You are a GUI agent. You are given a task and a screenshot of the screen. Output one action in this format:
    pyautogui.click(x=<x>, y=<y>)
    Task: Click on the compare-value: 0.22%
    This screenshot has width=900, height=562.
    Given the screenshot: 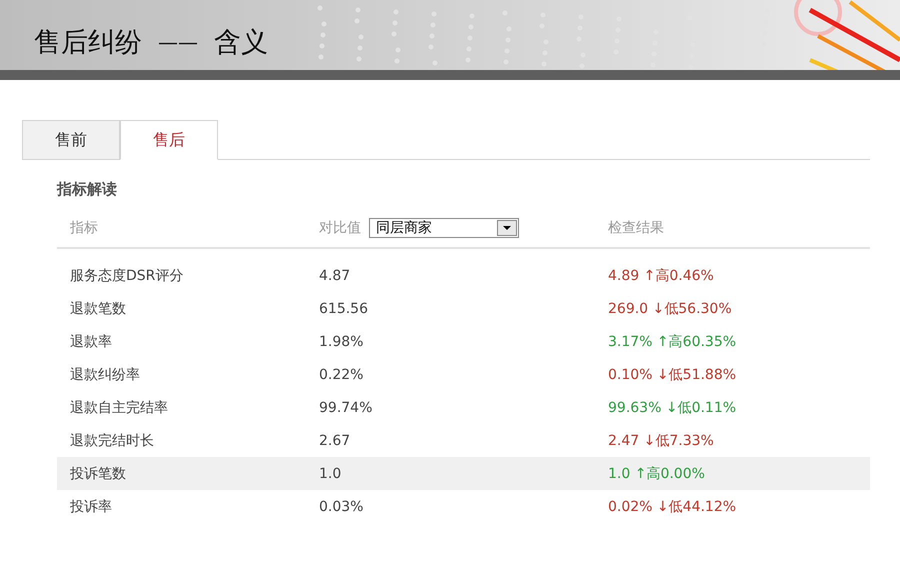 What is the action you would take?
    pyautogui.click(x=341, y=374)
    